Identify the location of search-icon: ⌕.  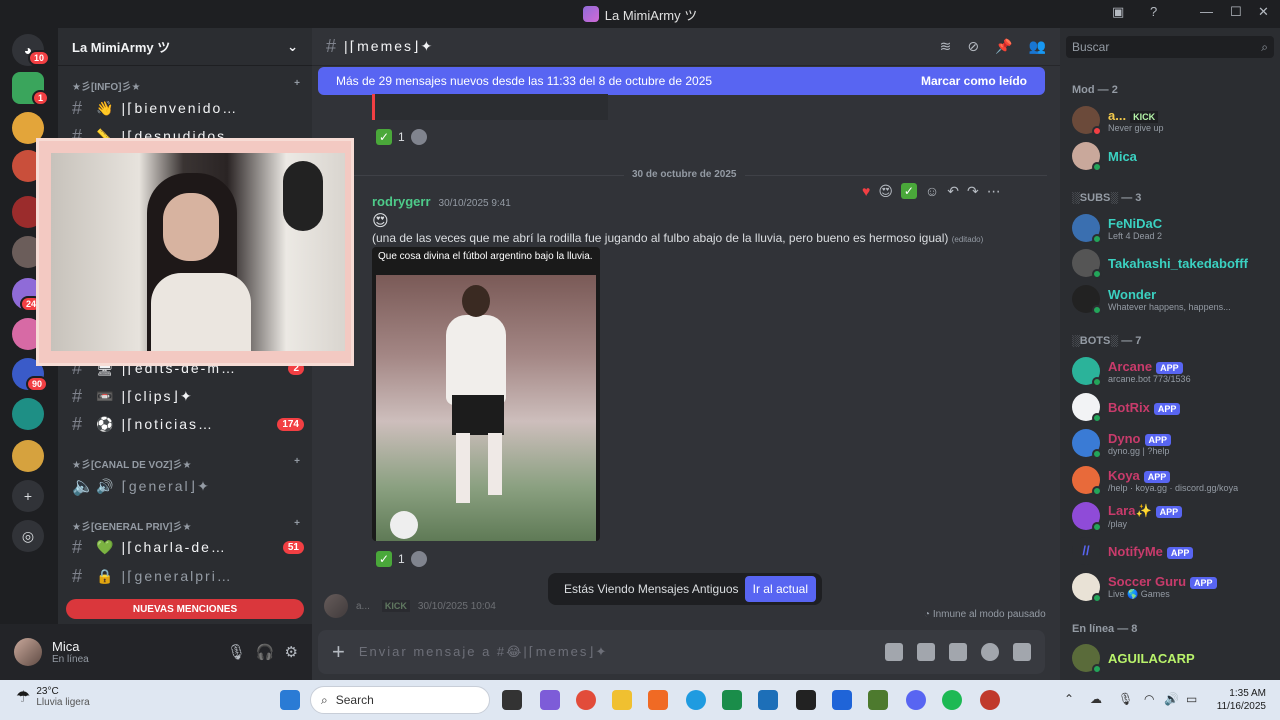
(1264, 47).